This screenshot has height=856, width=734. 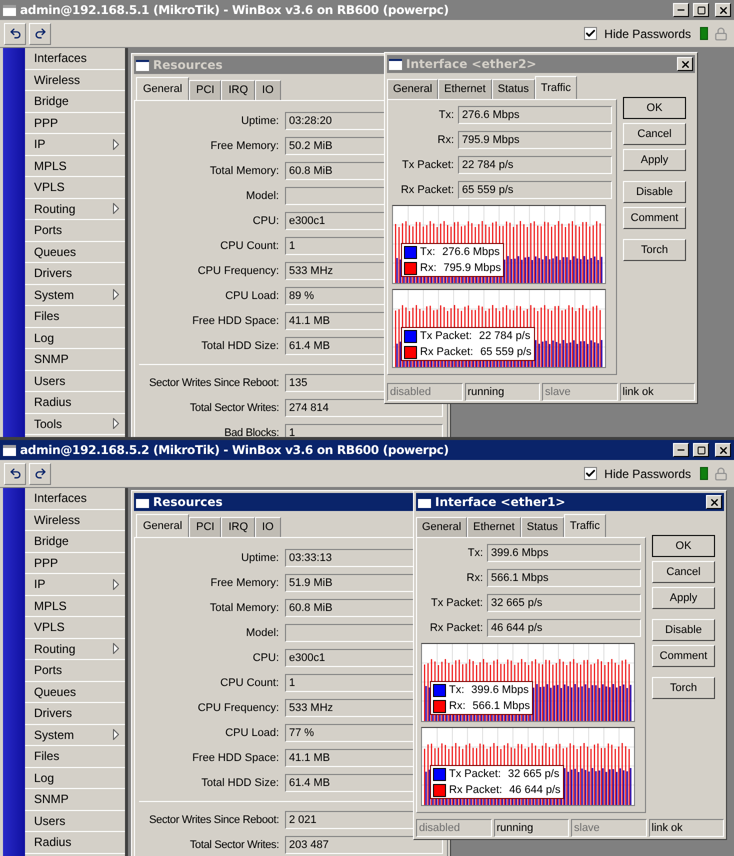 I want to click on field-value: 795.9 Mbps, so click(x=535, y=140).